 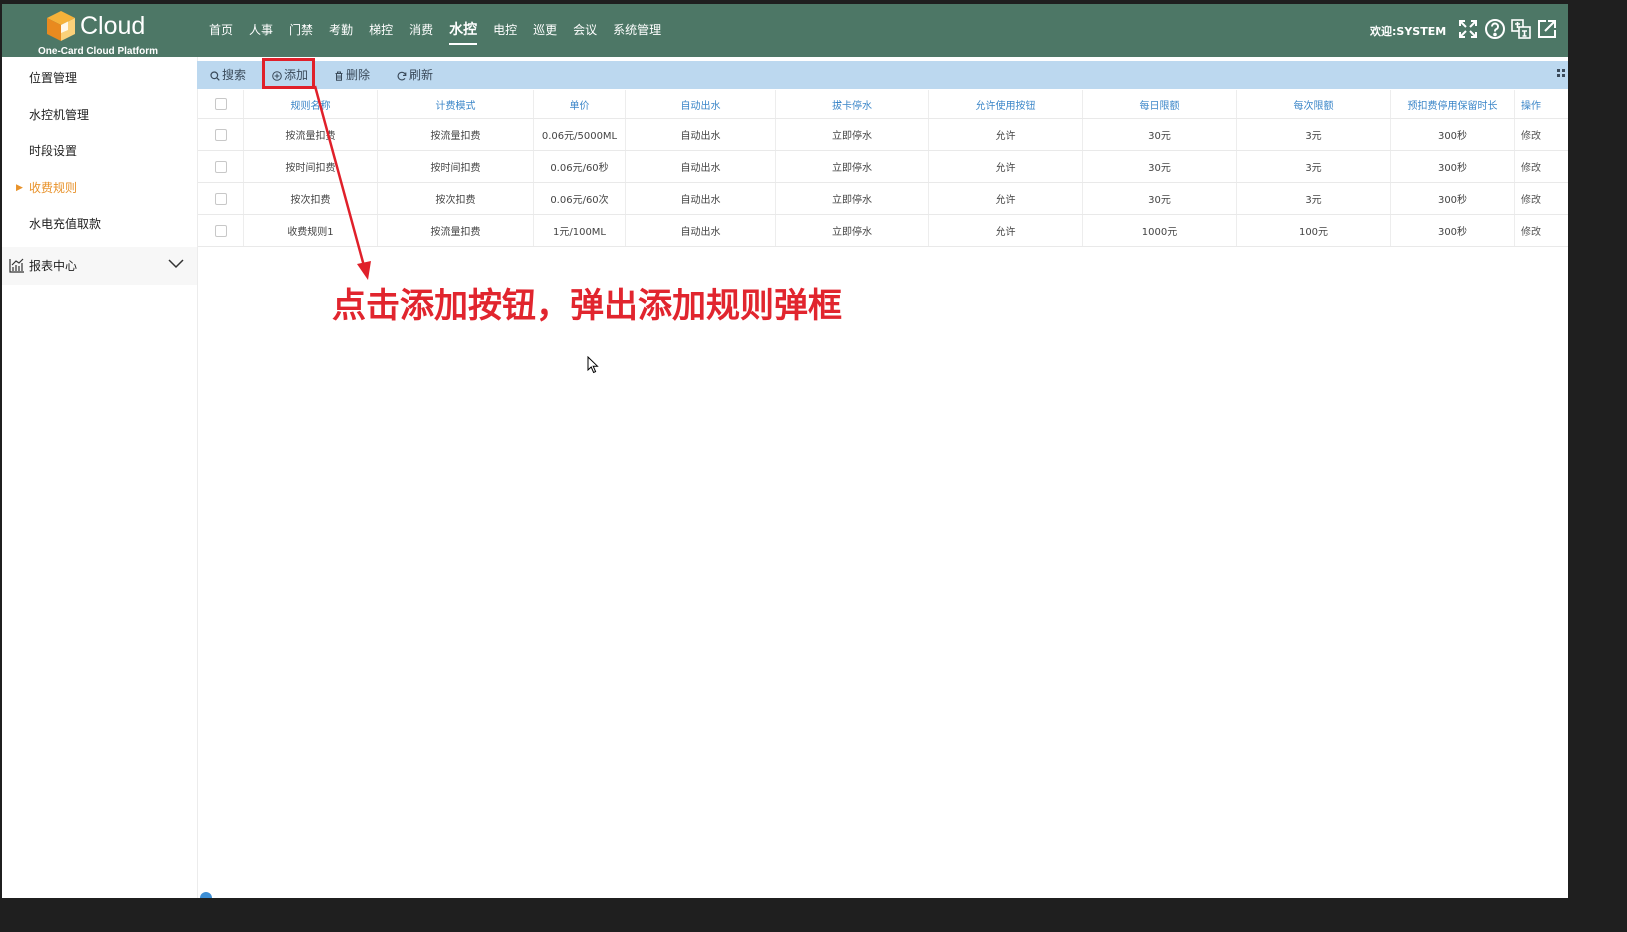 I want to click on cell-per-use-limit: 100元, so click(x=1314, y=230).